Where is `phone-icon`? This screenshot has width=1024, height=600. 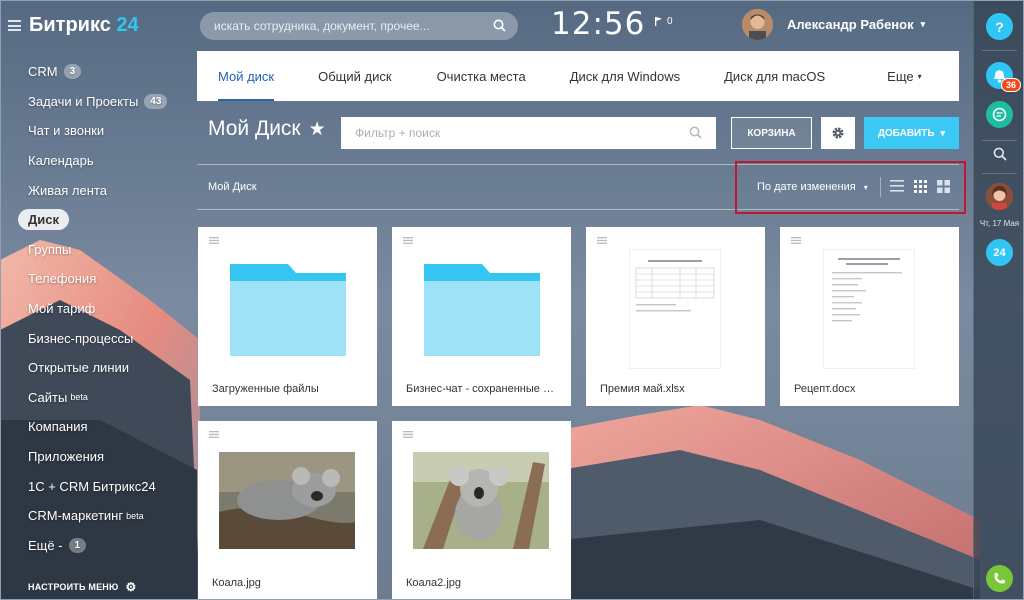 phone-icon is located at coordinates (999, 578).